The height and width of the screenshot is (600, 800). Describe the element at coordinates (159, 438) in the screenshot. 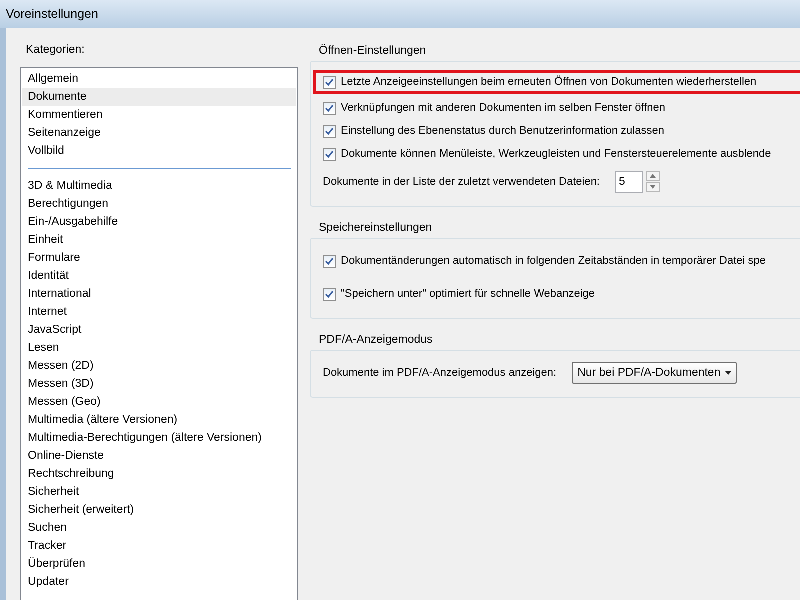

I see `category-item: Multimedia-Berechtigungen (ältere Versionen)` at that location.